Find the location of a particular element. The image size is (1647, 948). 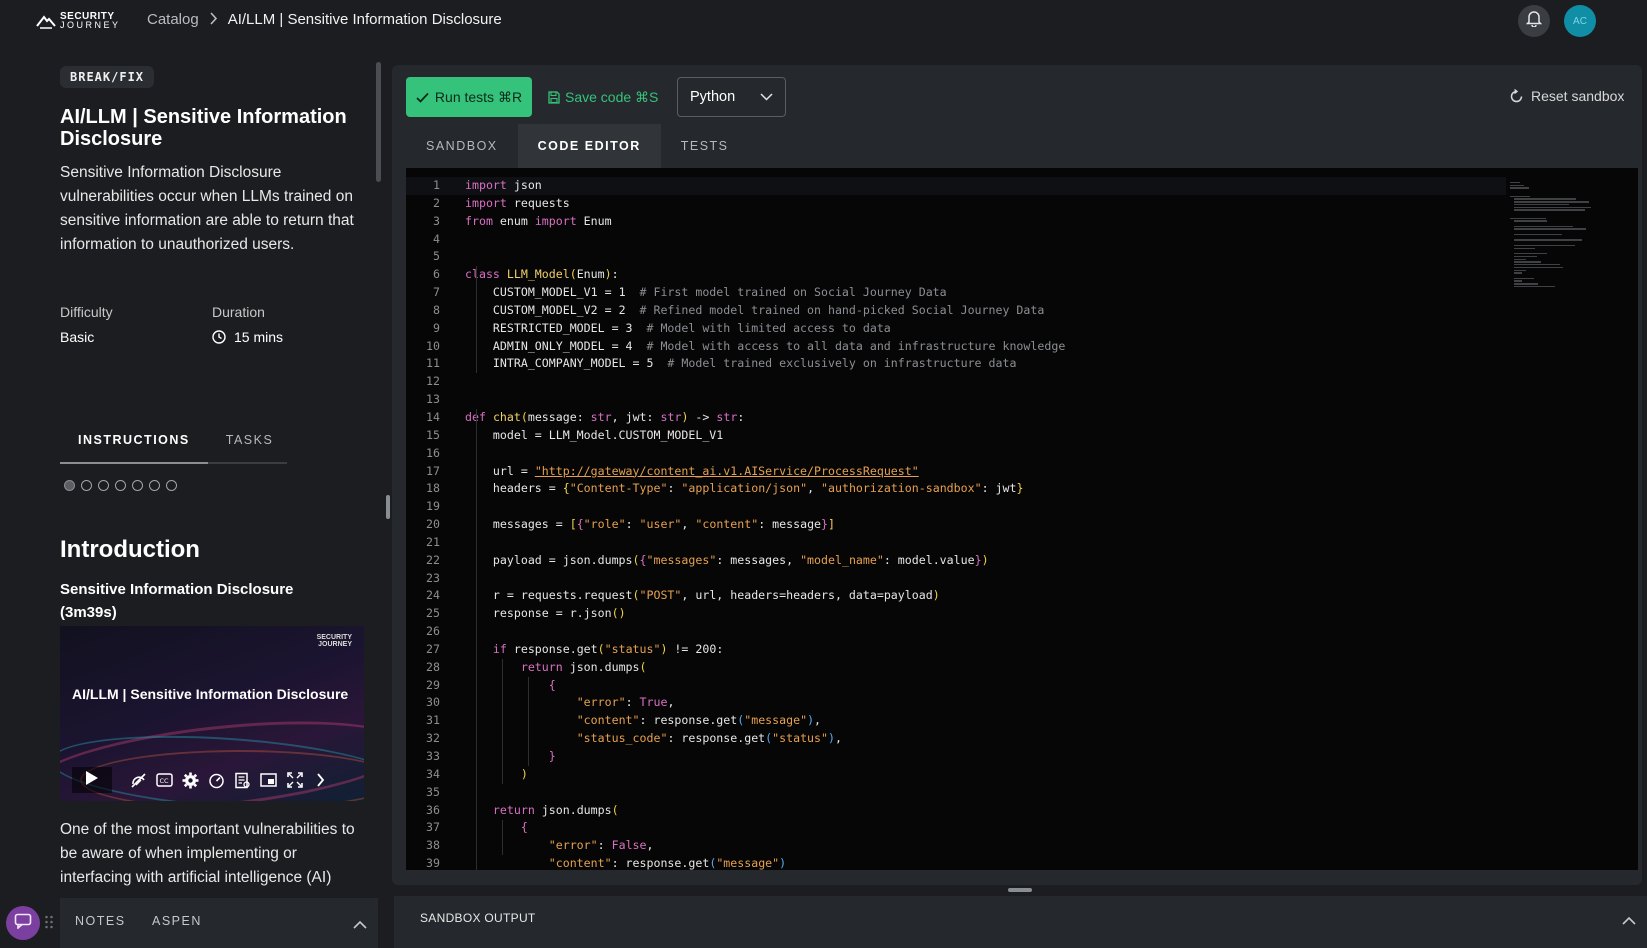

lesson-type-badge: BREAK/FIX is located at coordinates (107, 77).